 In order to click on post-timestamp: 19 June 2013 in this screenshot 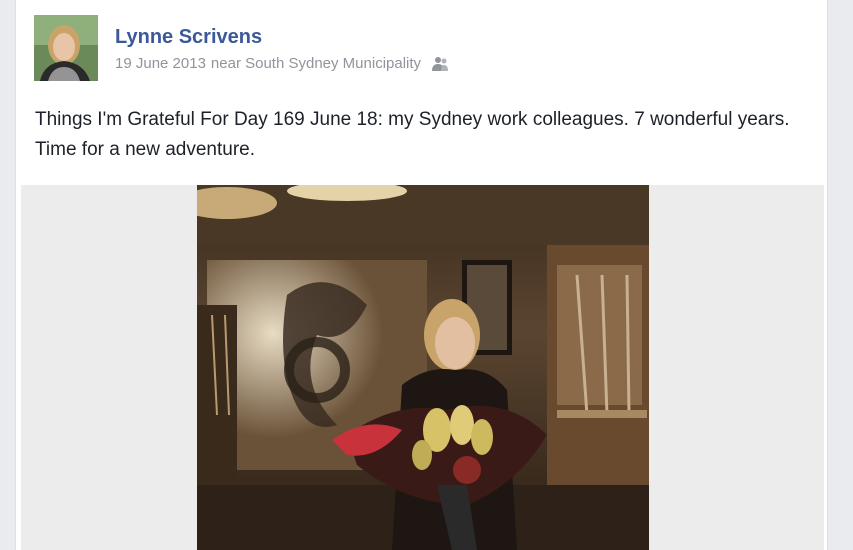, I will do `click(160, 63)`.